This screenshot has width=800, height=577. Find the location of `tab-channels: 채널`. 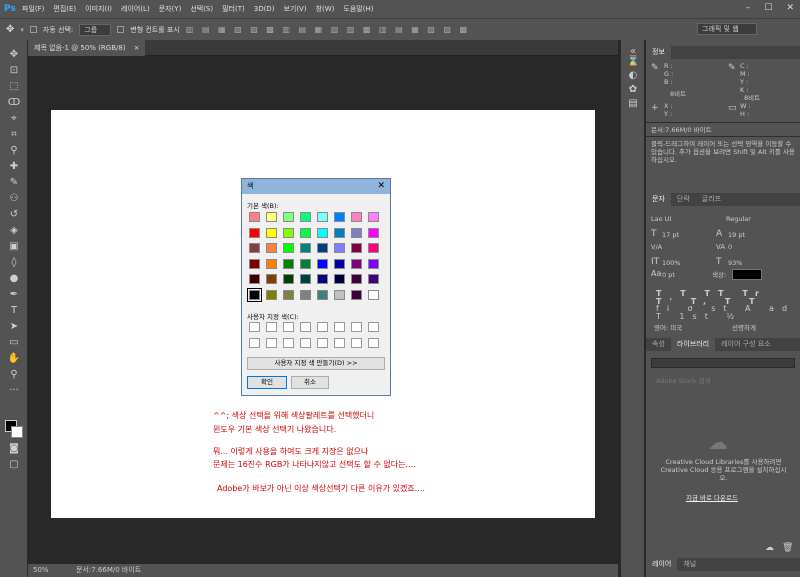

tab-channels: 채널 is located at coordinates (689, 564).